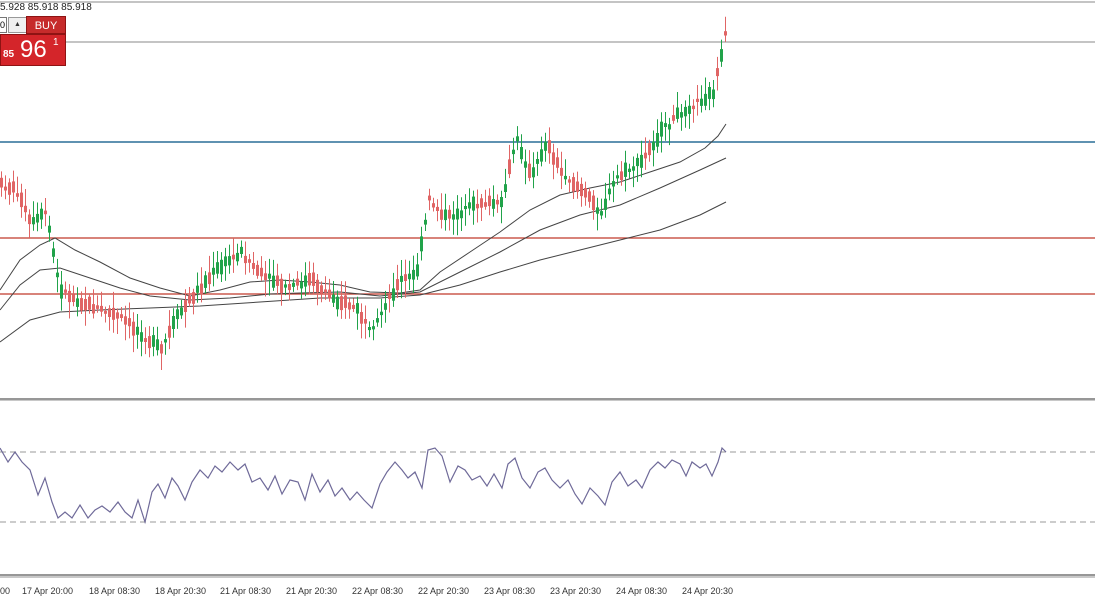  Describe the element at coordinates (3, 25) in the screenshot. I see `lot-size-field: 0` at that location.